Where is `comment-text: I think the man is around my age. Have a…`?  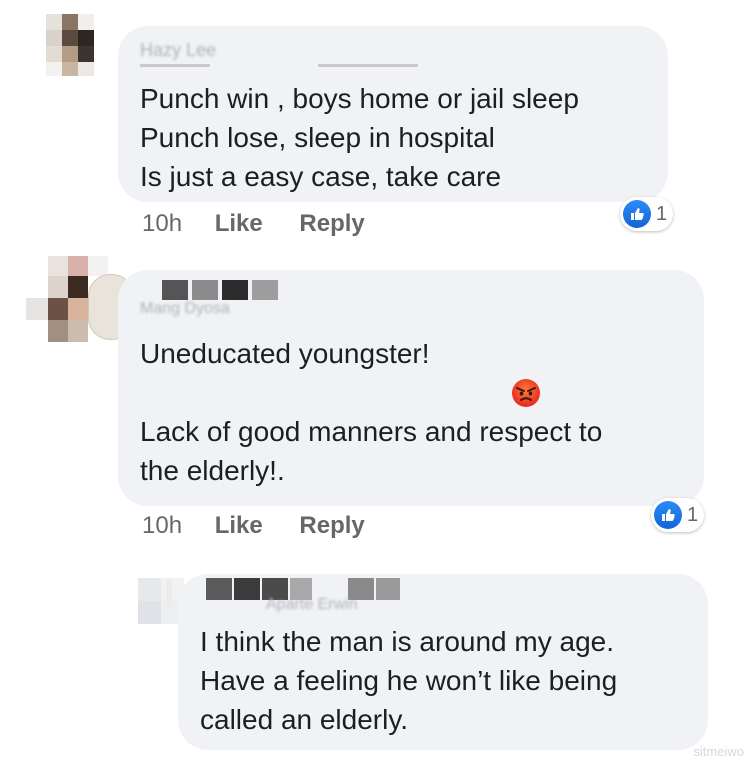
comment-text: I think the man is around my age. Have a… is located at coordinates (408, 680).